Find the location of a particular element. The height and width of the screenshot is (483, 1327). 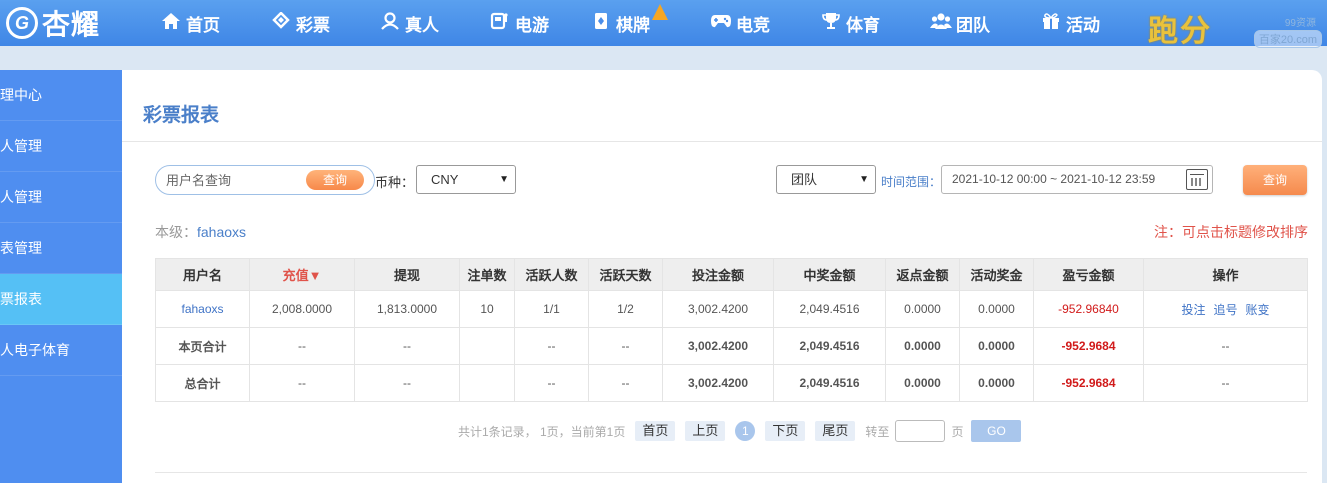

col-profit: 盈亏金额 is located at coordinates (1088, 274).